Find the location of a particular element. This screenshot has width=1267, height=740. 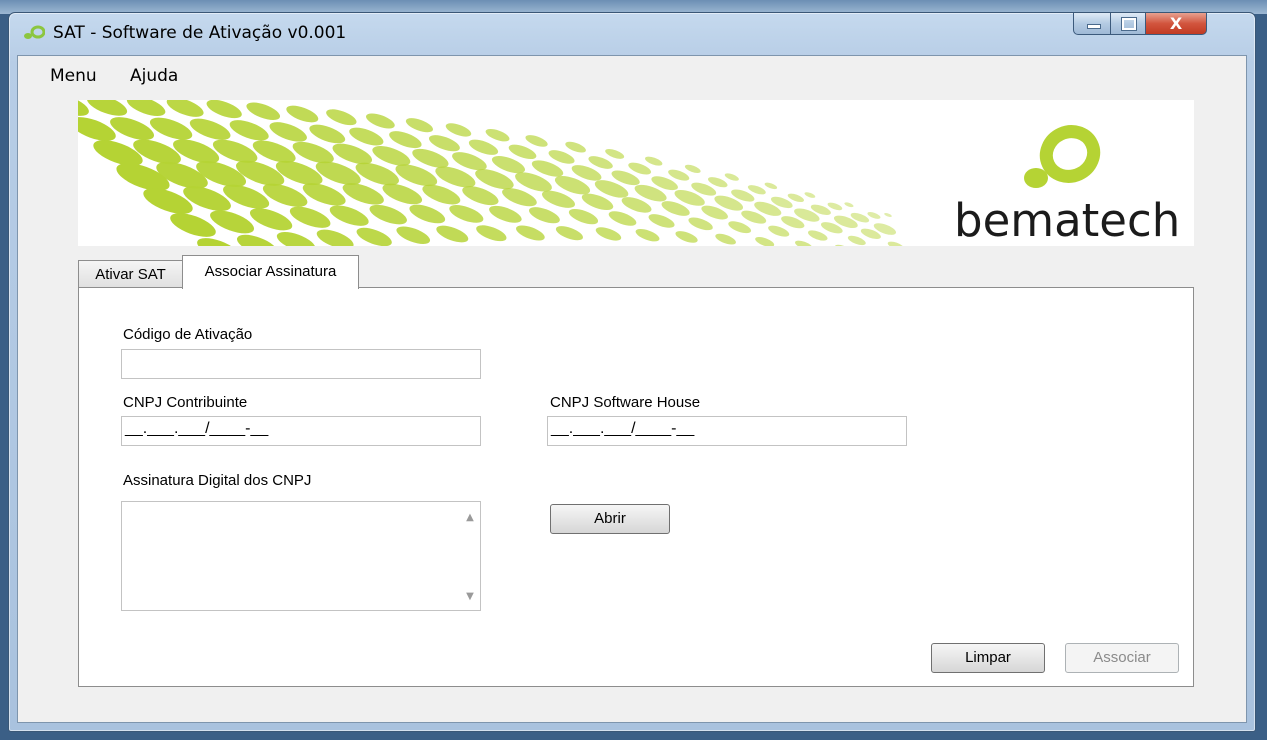

bematech-wordmark: bematech is located at coordinates (1067, 220).